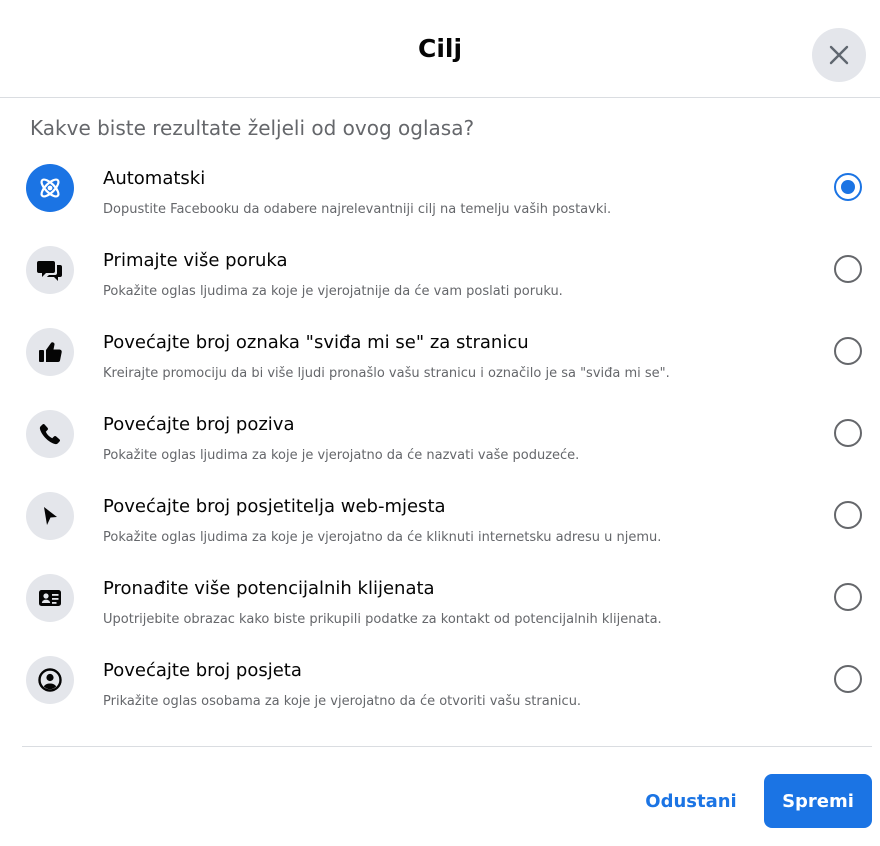 The width and height of the screenshot is (880, 846). I want to click on option-title: Povećajte broj poziva, so click(199, 424).